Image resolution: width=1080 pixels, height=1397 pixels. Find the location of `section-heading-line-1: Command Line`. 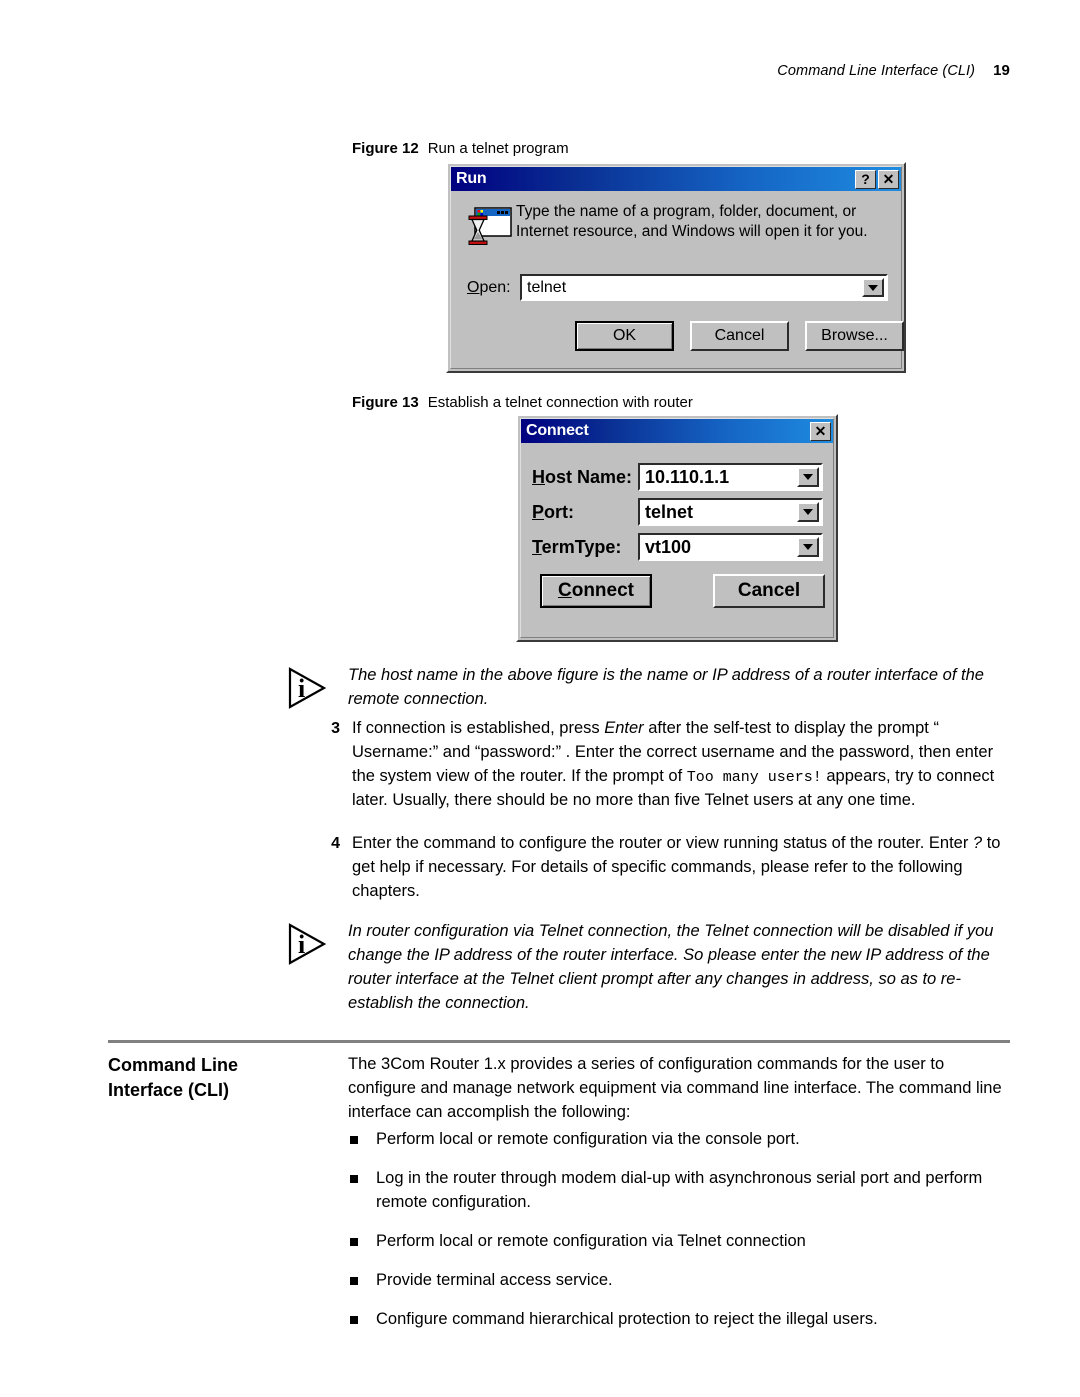

section-heading-line-1: Command Line is located at coordinates (173, 1065).